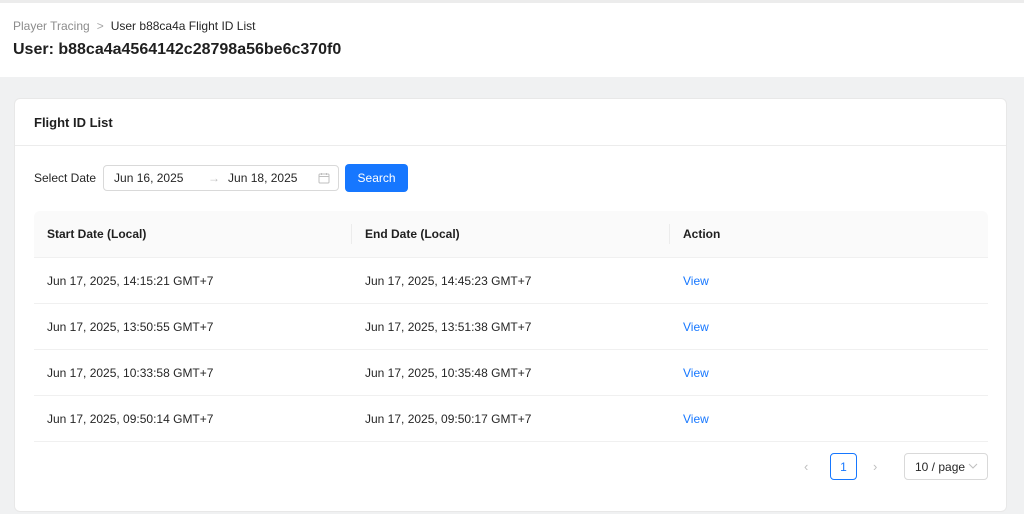  What do you see at coordinates (130, 372) in the screenshot?
I see `start-date-cell: Jun 17, 2025, 10:33:58 GMT+7` at bounding box center [130, 372].